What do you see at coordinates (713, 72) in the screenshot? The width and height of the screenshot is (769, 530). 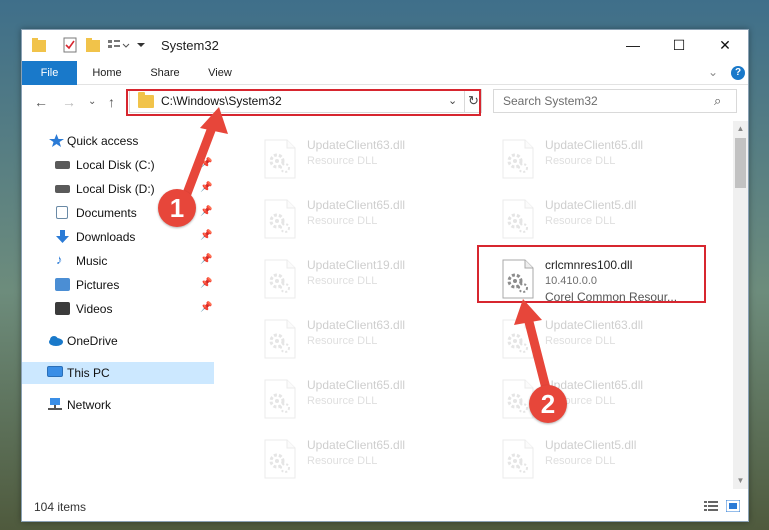 I see `expand-ribbon-icon: ⌄` at bounding box center [713, 72].